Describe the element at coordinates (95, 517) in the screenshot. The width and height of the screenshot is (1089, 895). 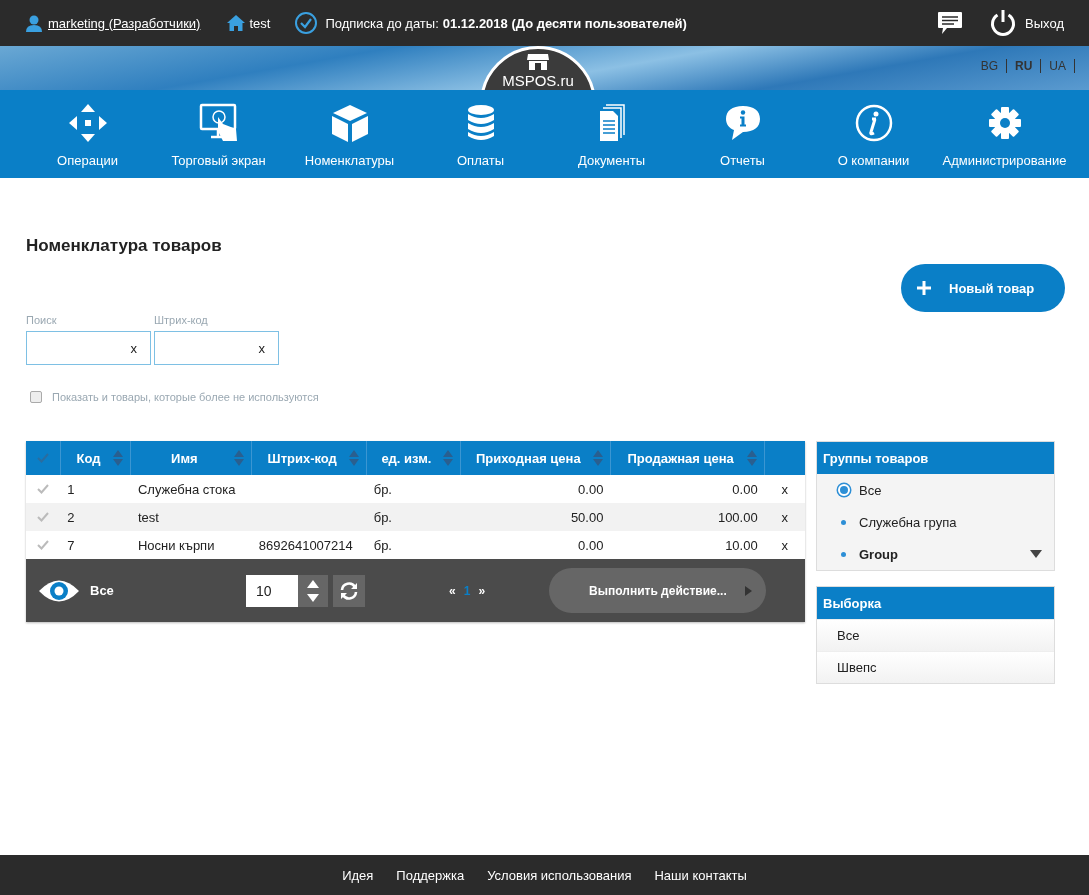
I see `table-cell: 2` at that location.